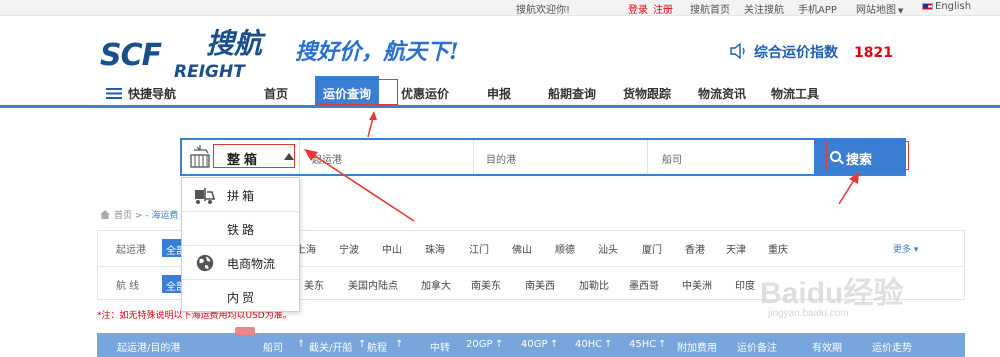  Describe the element at coordinates (735, 157) in the screenshot. I see `carrier-input: 船司` at that location.